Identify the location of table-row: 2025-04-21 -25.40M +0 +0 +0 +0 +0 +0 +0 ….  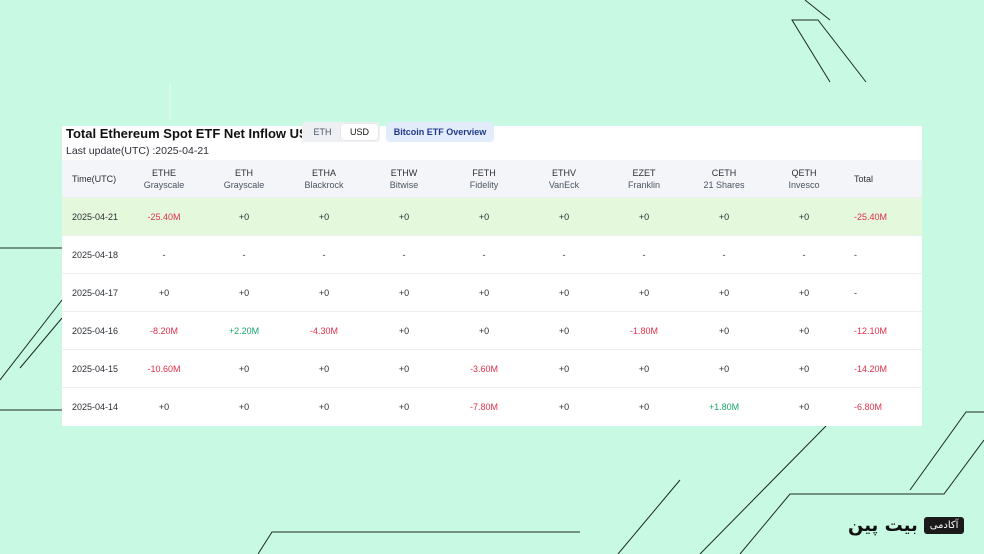
(492, 216).